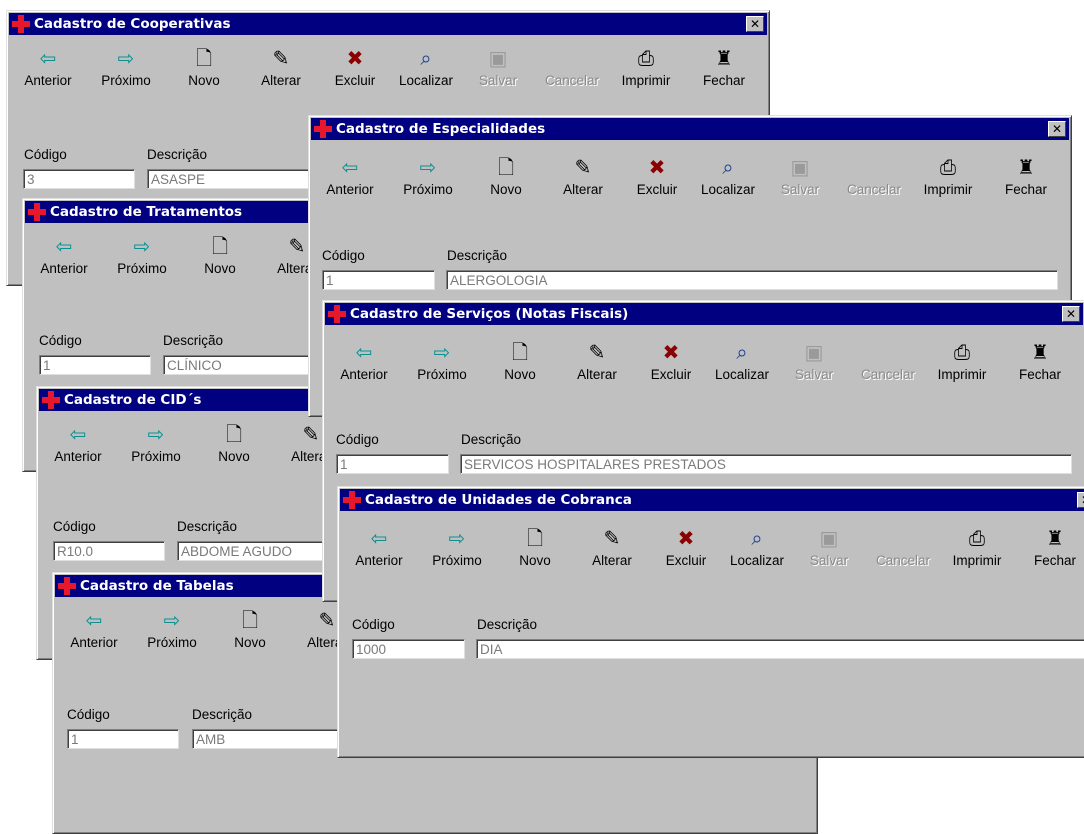  I want to click on title-bar: Cadastro de Serviços (Notas Fiscais) ✕, so click(704, 314).